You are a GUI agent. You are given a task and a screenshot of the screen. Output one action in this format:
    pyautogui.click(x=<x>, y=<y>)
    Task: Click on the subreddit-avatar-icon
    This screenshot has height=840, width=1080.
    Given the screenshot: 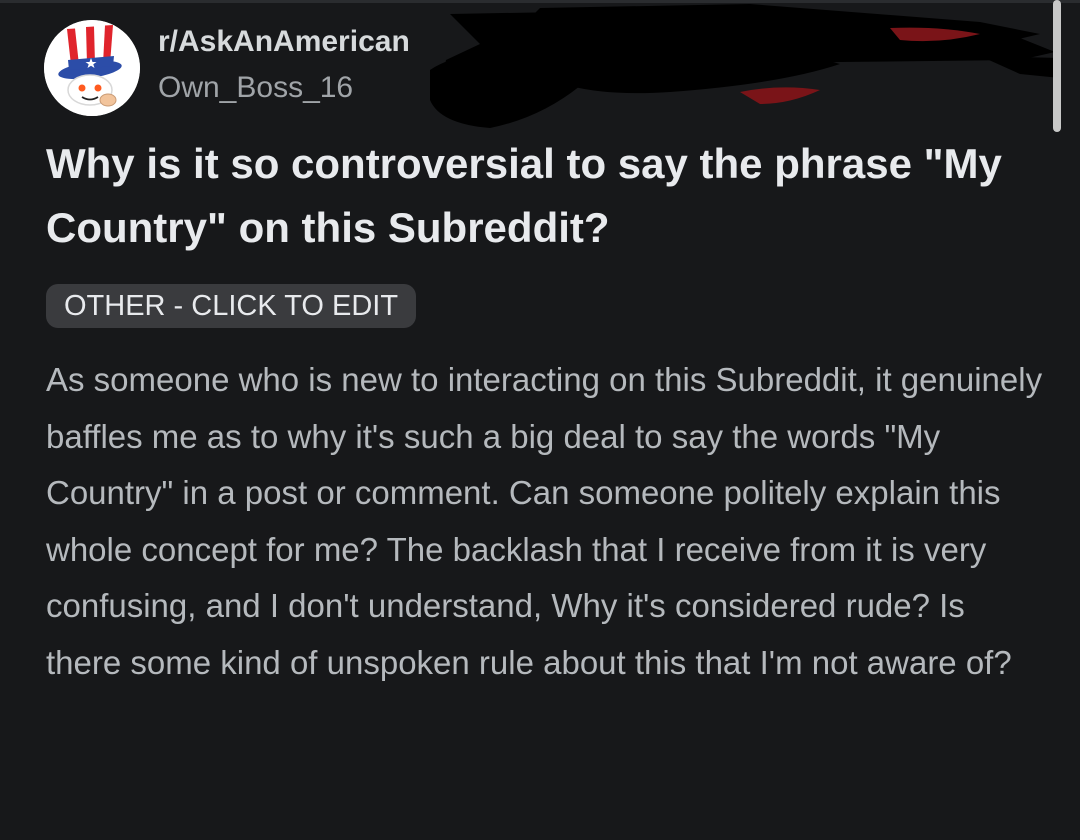 What is the action you would take?
    pyautogui.click(x=92, y=68)
    